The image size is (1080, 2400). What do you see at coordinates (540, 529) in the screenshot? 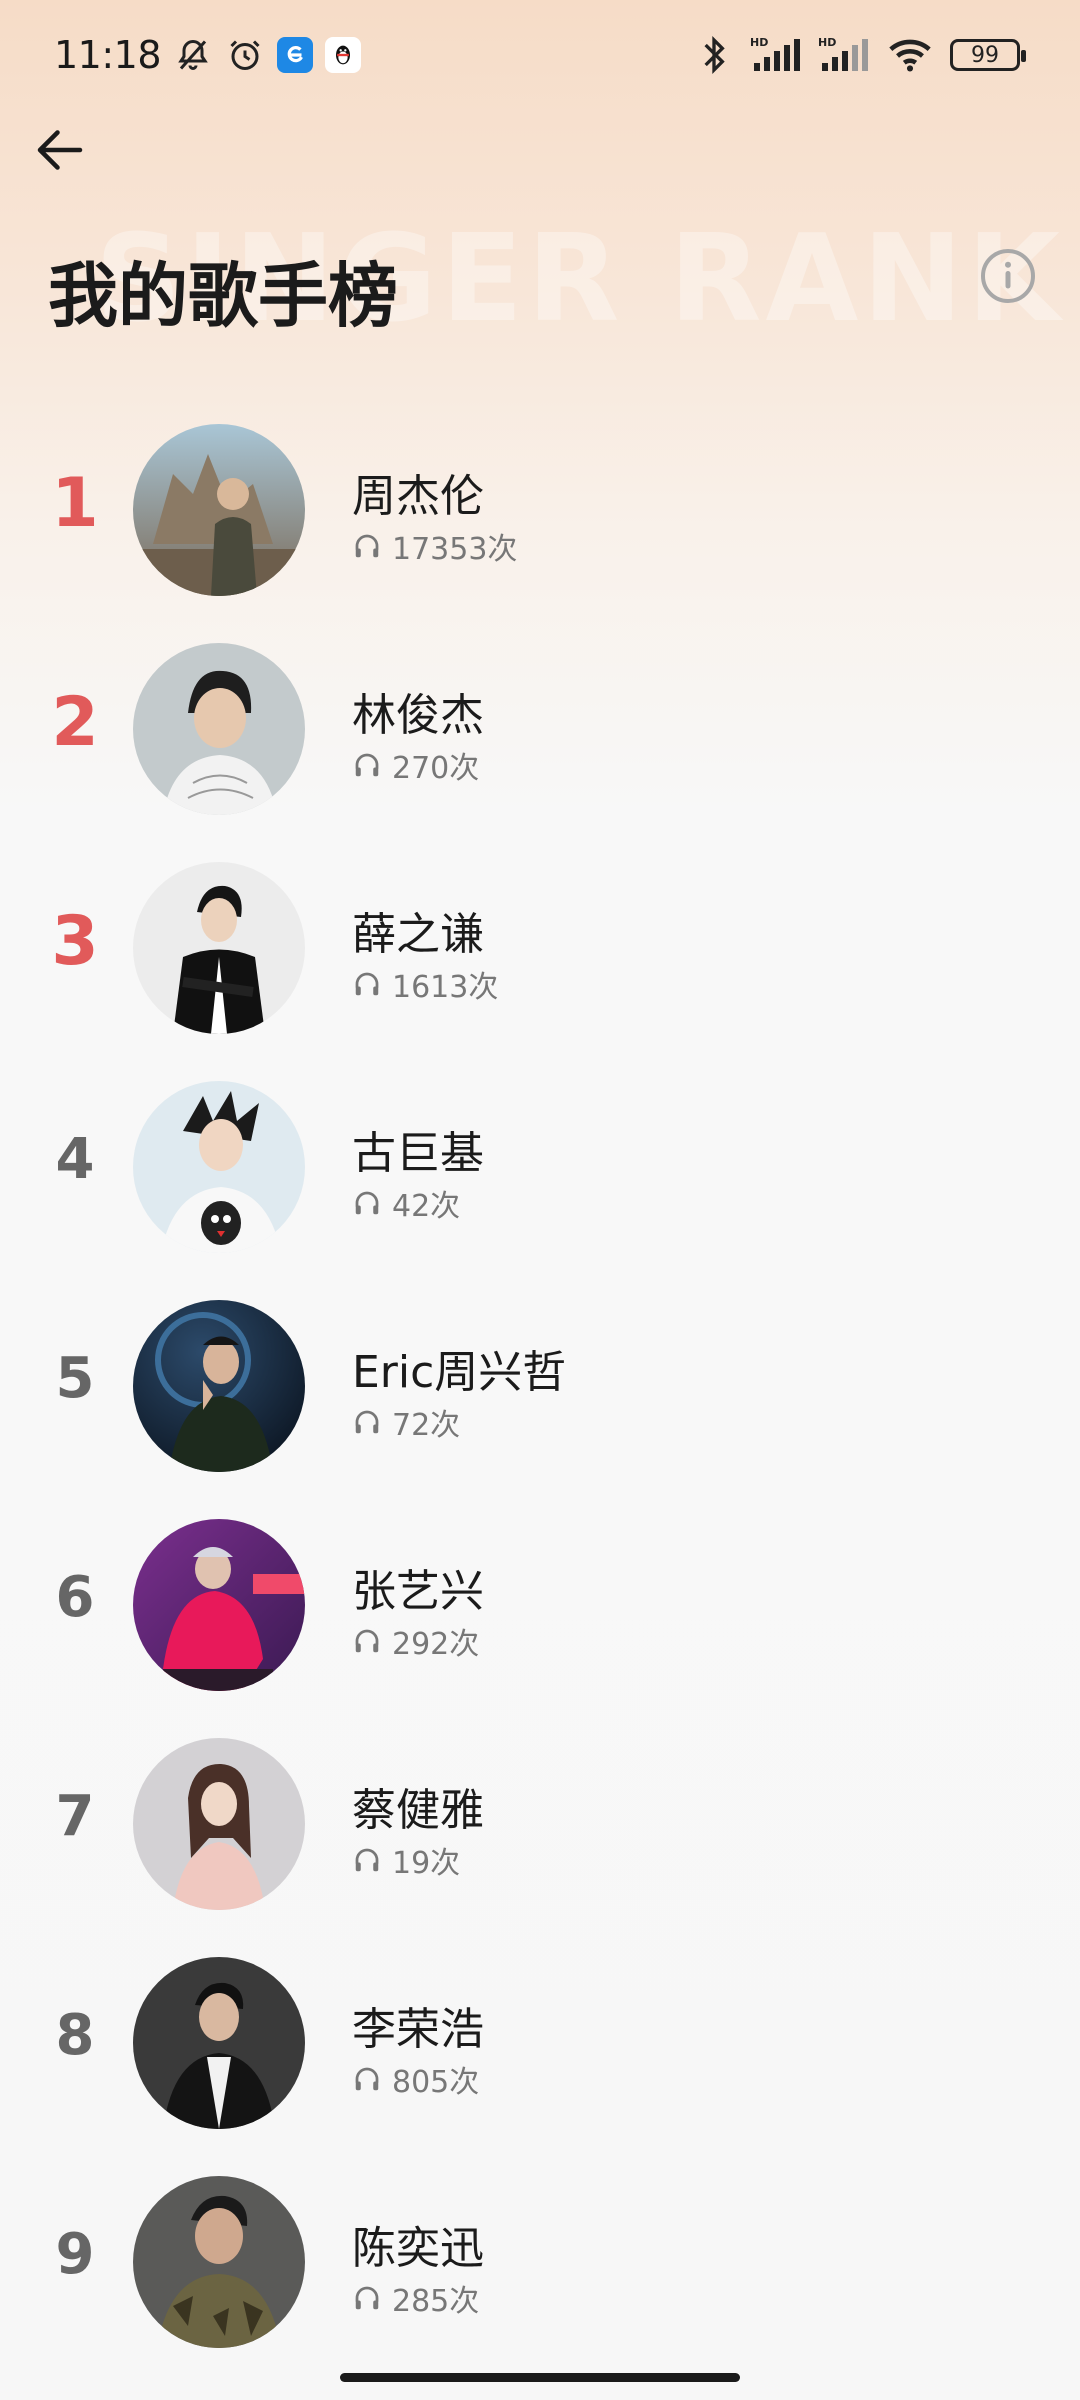
I see `singer-row: 1 周杰伦 17353次` at bounding box center [540, 529].